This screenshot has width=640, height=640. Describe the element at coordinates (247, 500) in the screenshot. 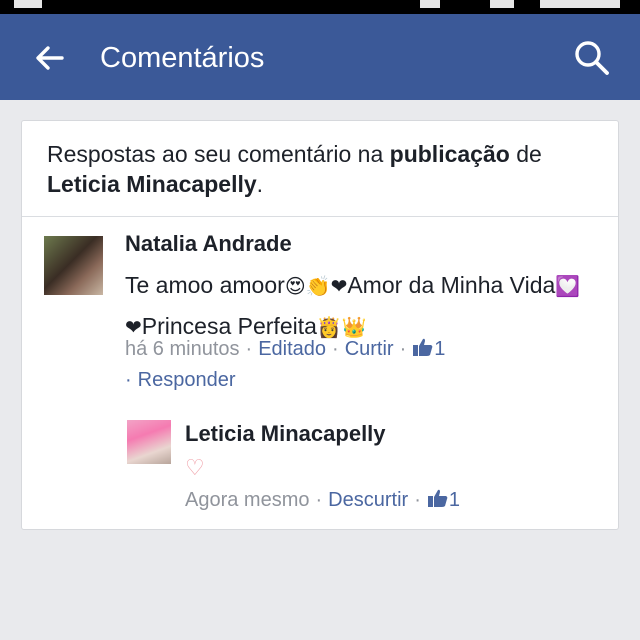

I see `timestamp: Agora mesmo` at that location.